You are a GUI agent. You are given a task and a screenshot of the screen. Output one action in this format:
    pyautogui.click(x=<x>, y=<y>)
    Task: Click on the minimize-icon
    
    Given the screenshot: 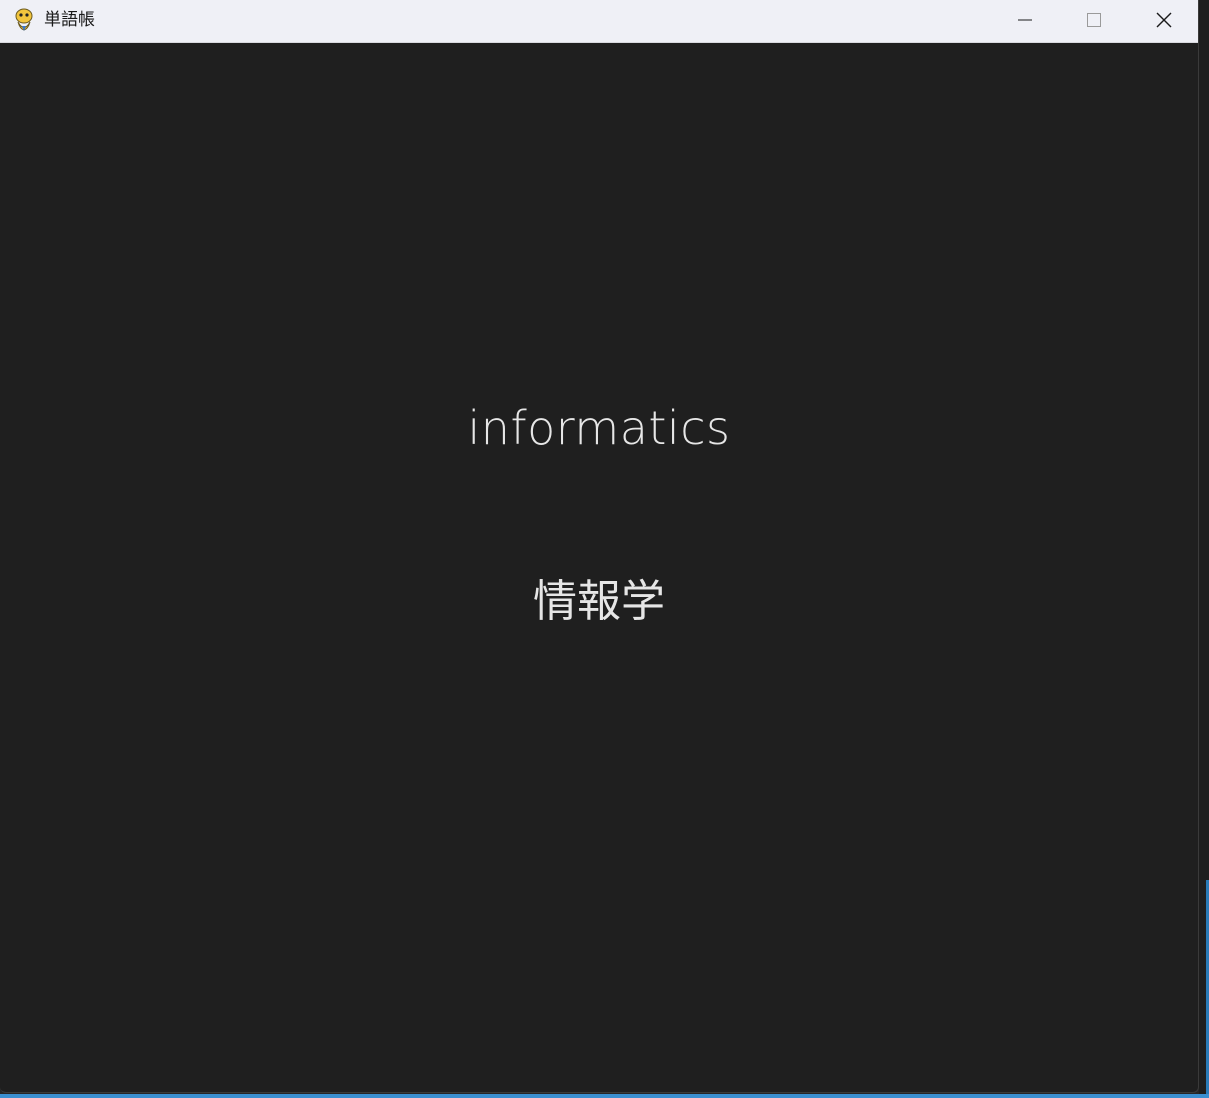 What is the action you would take?
    pyautogui.click(x=1025, y=20)
    